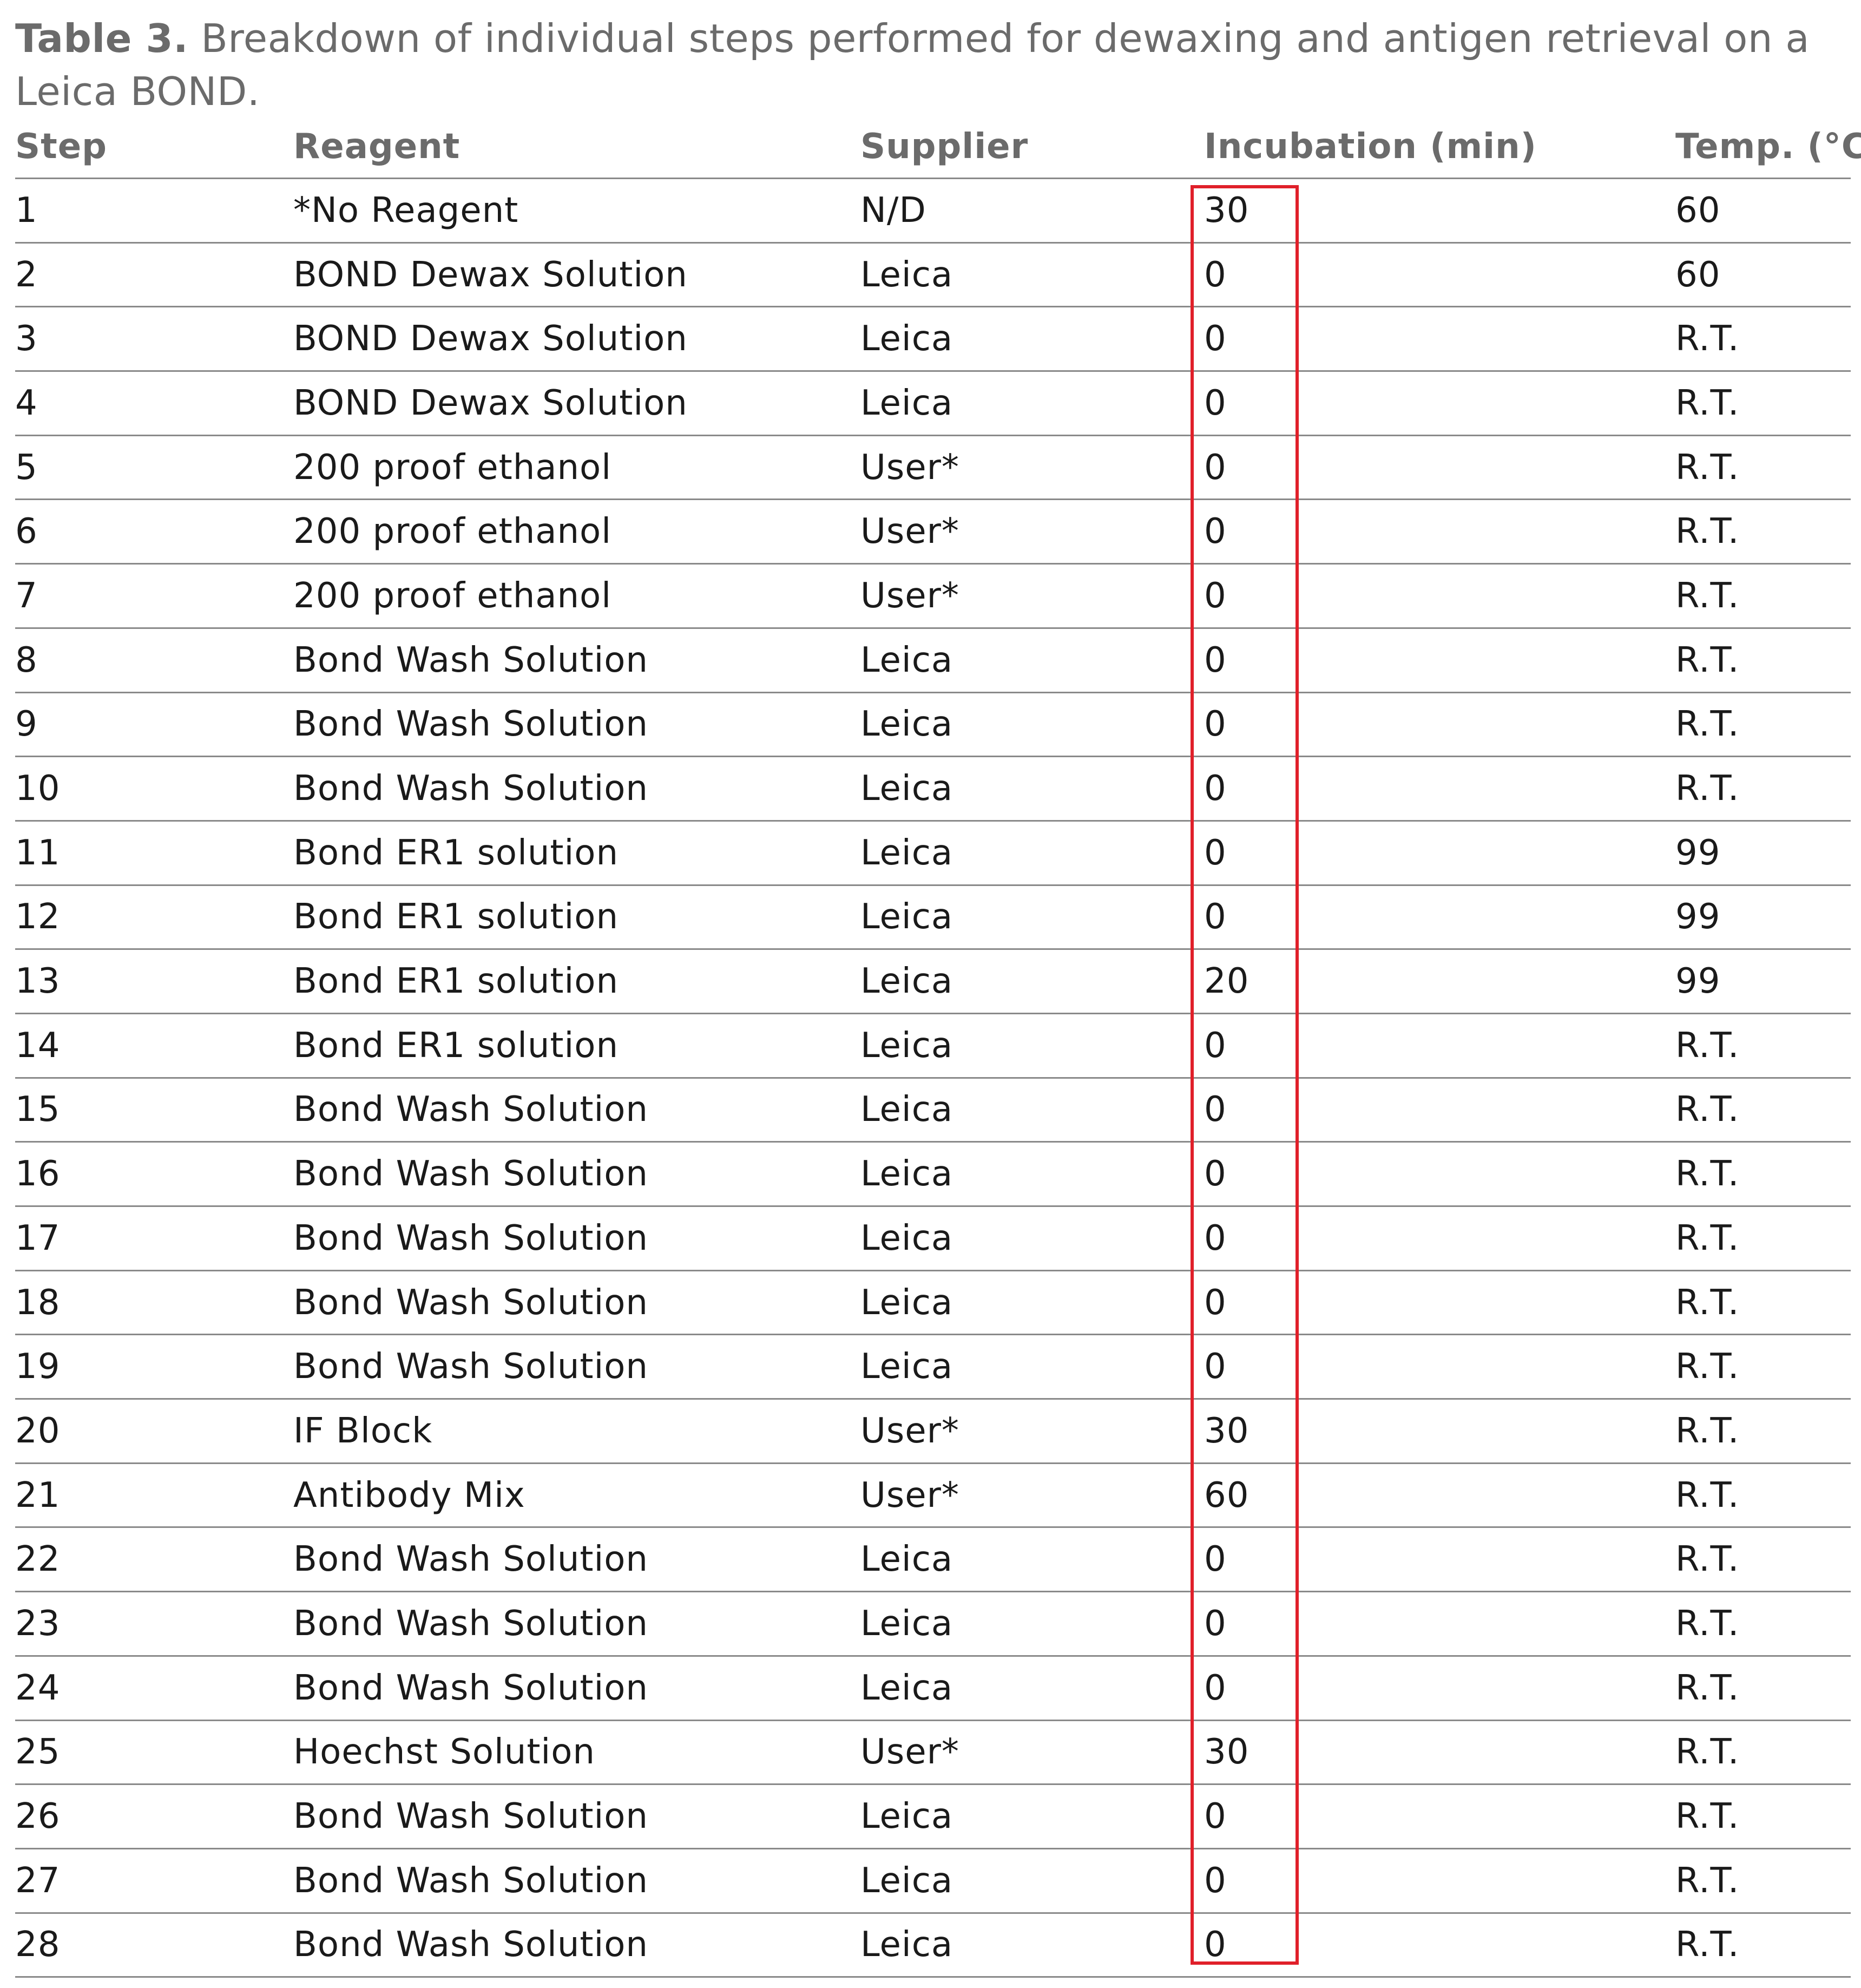 This screenshot has width=1861, height=1988. I want to click on cell-step: 28, so click(38, 1945).